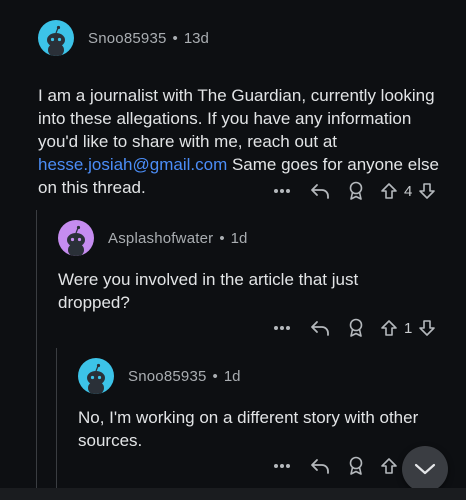 This screenshot has width=466, height=500. I want to click on email-link: hesse.josiah@gmail.com, so click(132, 164).